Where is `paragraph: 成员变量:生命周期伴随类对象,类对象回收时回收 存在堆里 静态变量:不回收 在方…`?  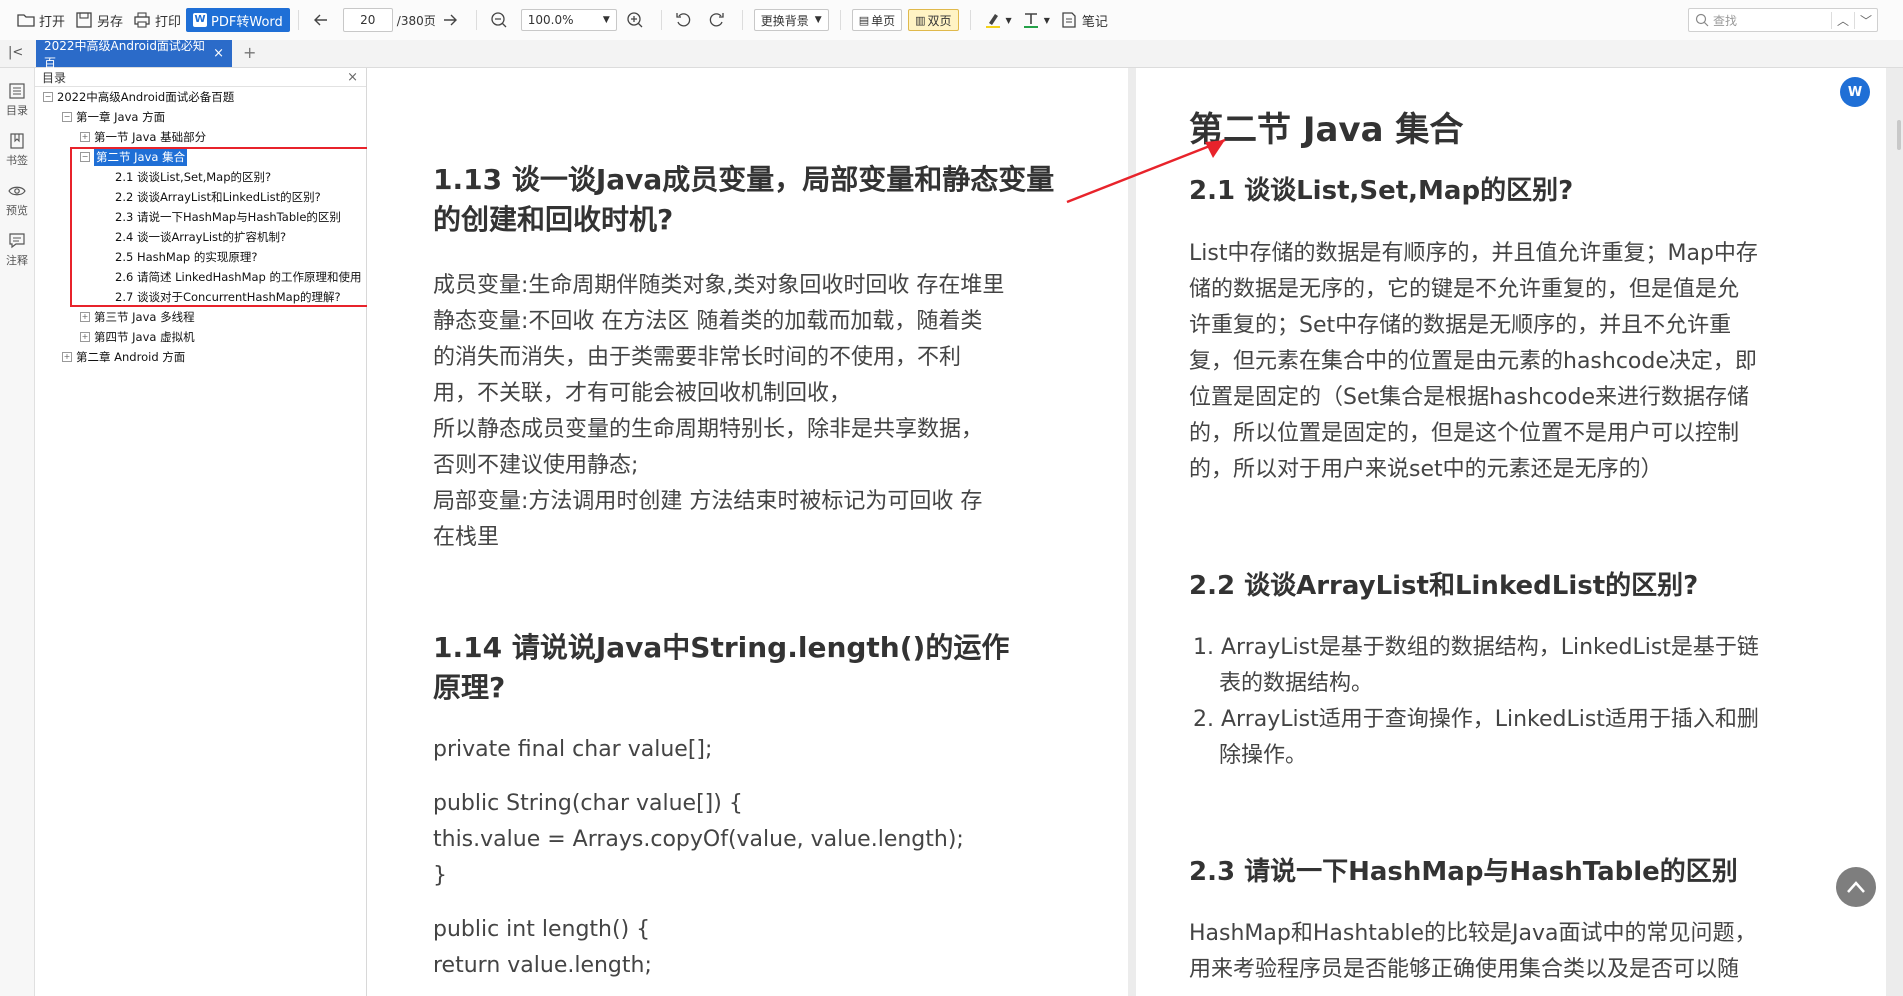 paragraph: 成员变量:生命周期伴随类对象,类对象回收时回收 存在堆里 静态变量:不回收 在方… is located at coordinates (748, 412).